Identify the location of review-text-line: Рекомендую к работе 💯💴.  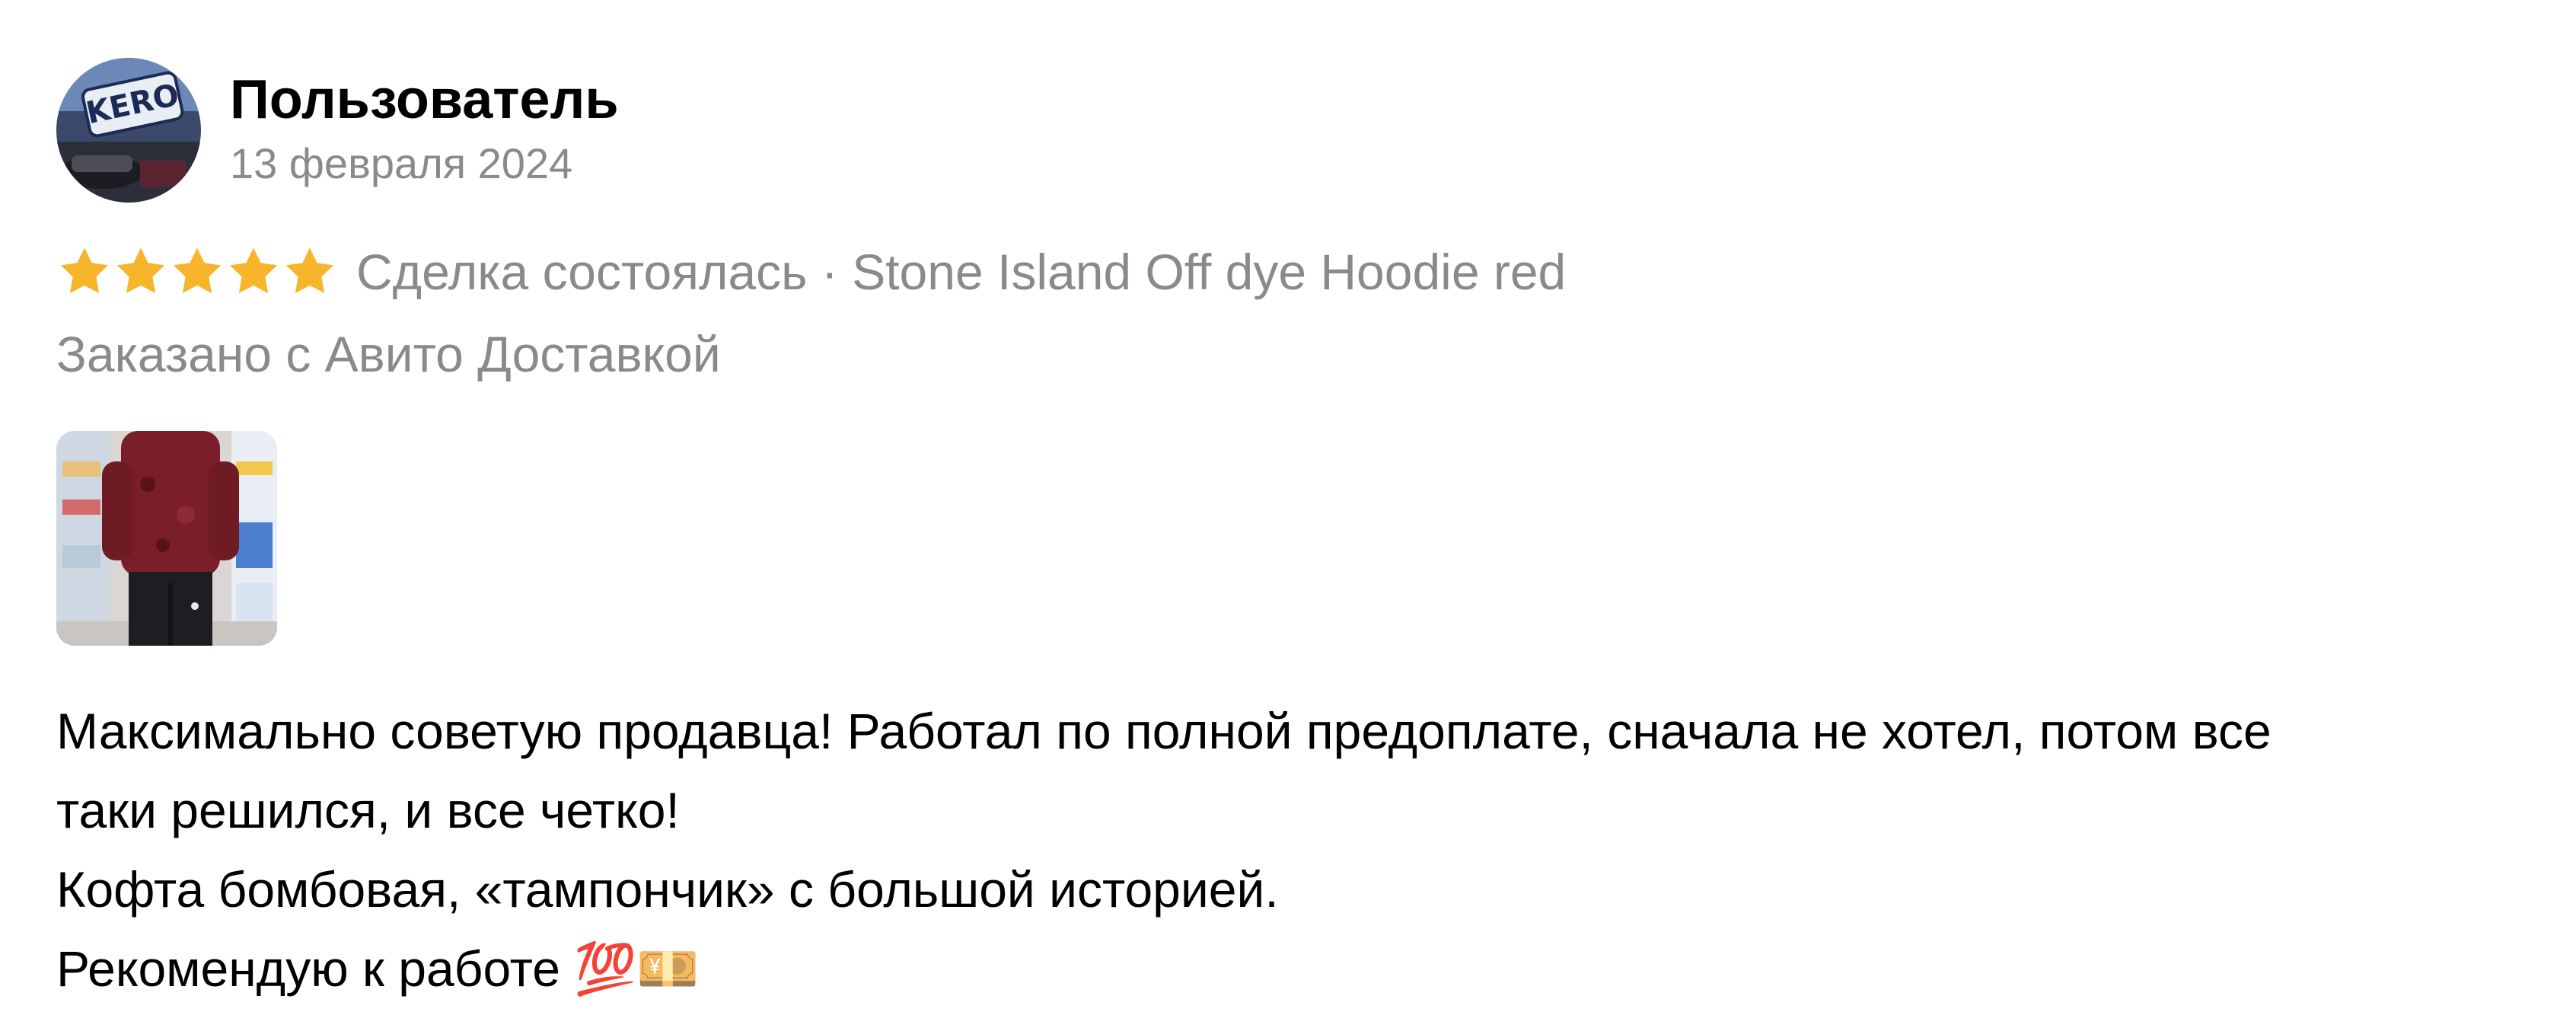
(378, 968).